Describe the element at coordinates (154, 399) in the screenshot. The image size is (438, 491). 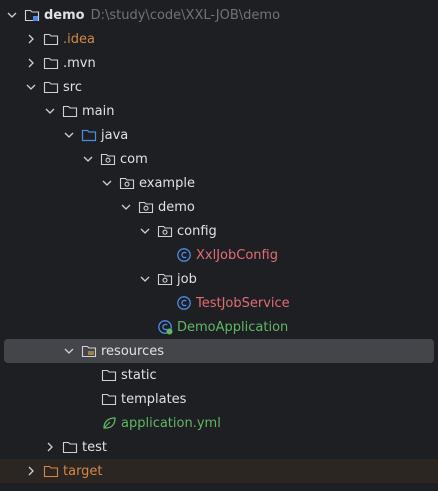
I see `tree-item-label: templates` at that location.